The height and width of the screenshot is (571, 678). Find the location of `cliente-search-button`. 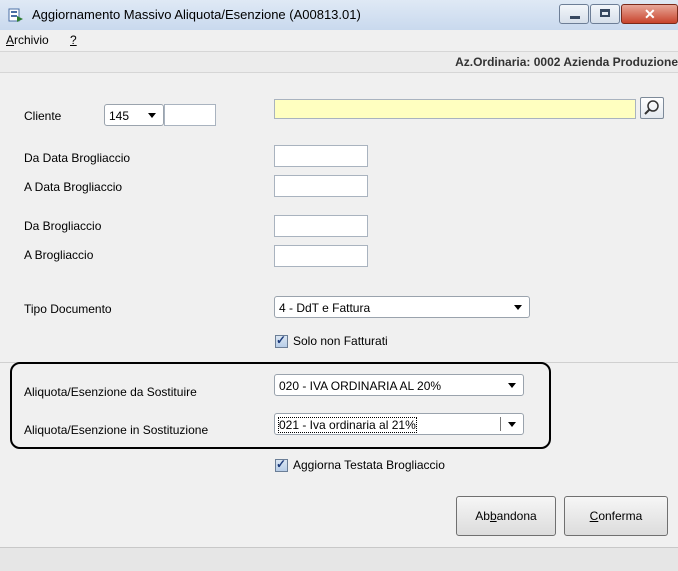

cliente-search-button is located at coordinates (652, 108).